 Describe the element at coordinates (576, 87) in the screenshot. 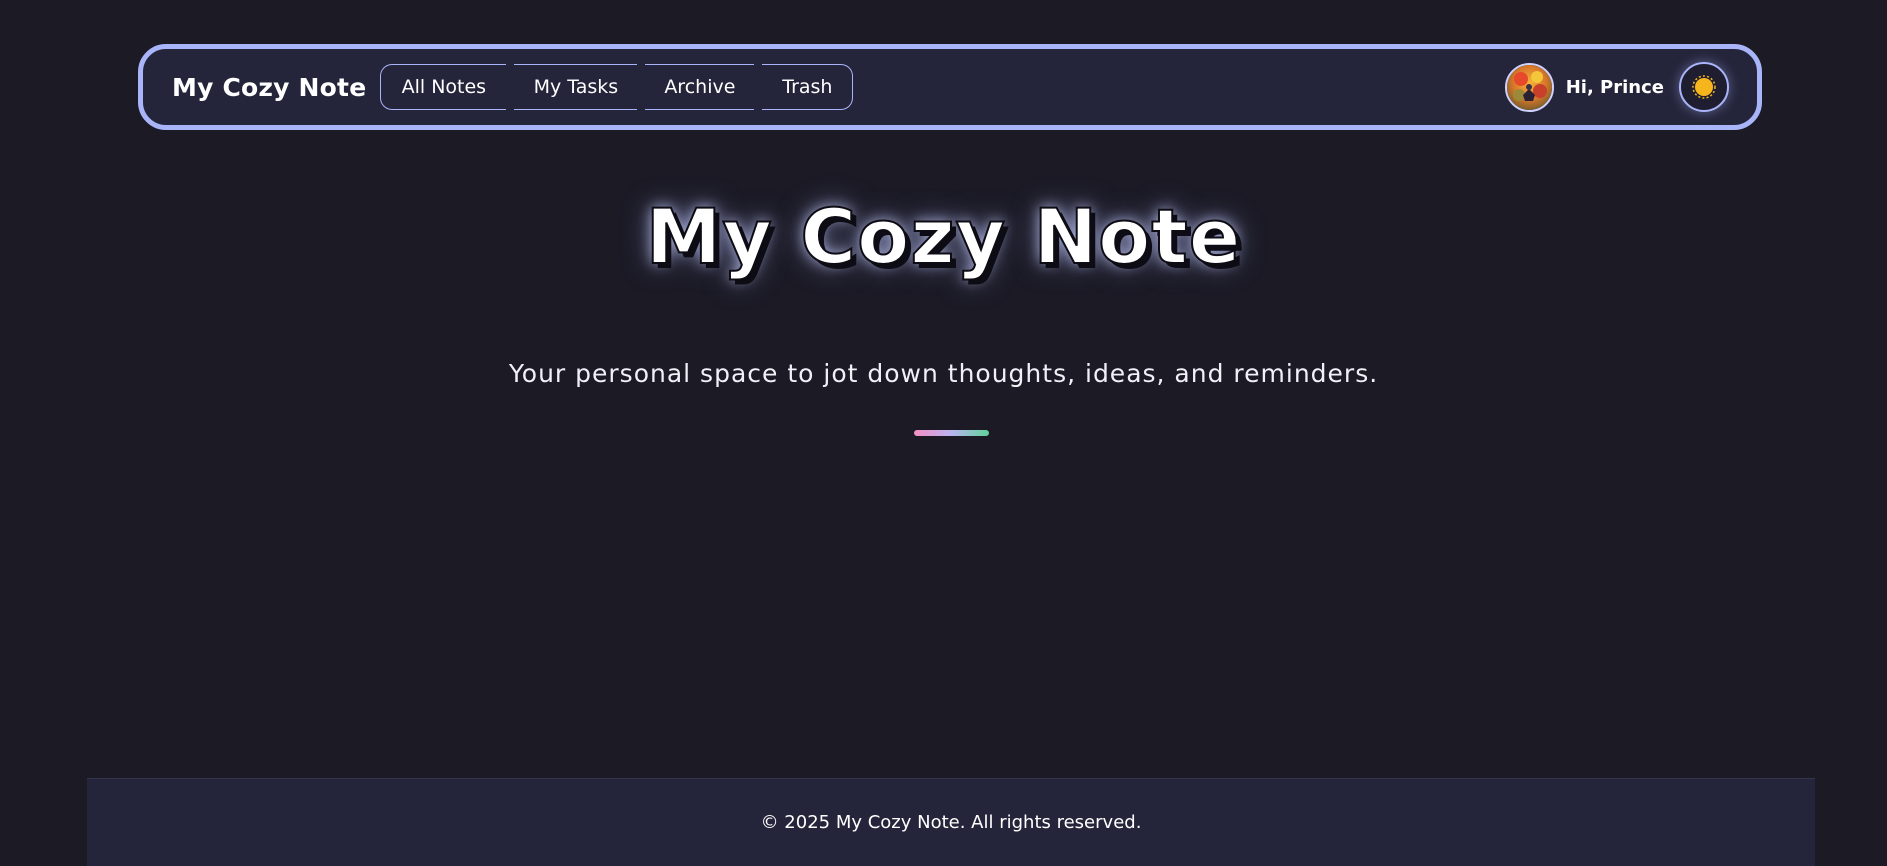

I see `nav-link-my-tasks: My Tasks` at that location.